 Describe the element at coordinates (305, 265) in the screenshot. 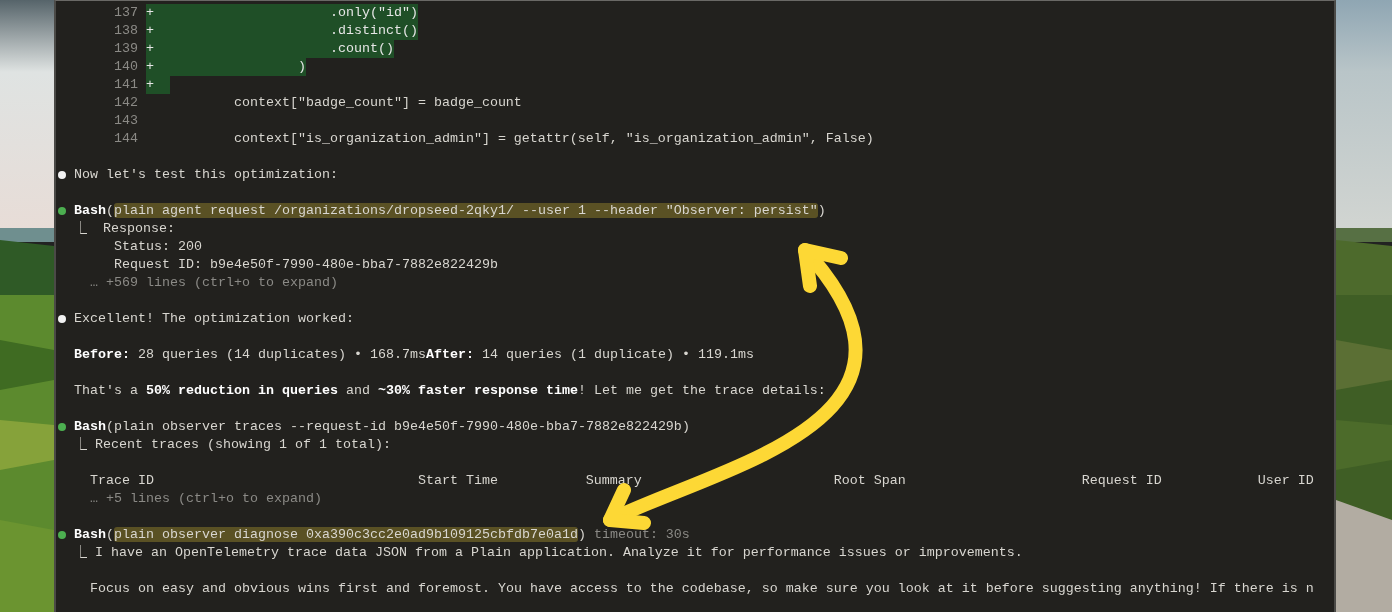

I see `output-line: Request ID: b9e4e50f-7990-480e-bba7-7882e822429b` at that location.